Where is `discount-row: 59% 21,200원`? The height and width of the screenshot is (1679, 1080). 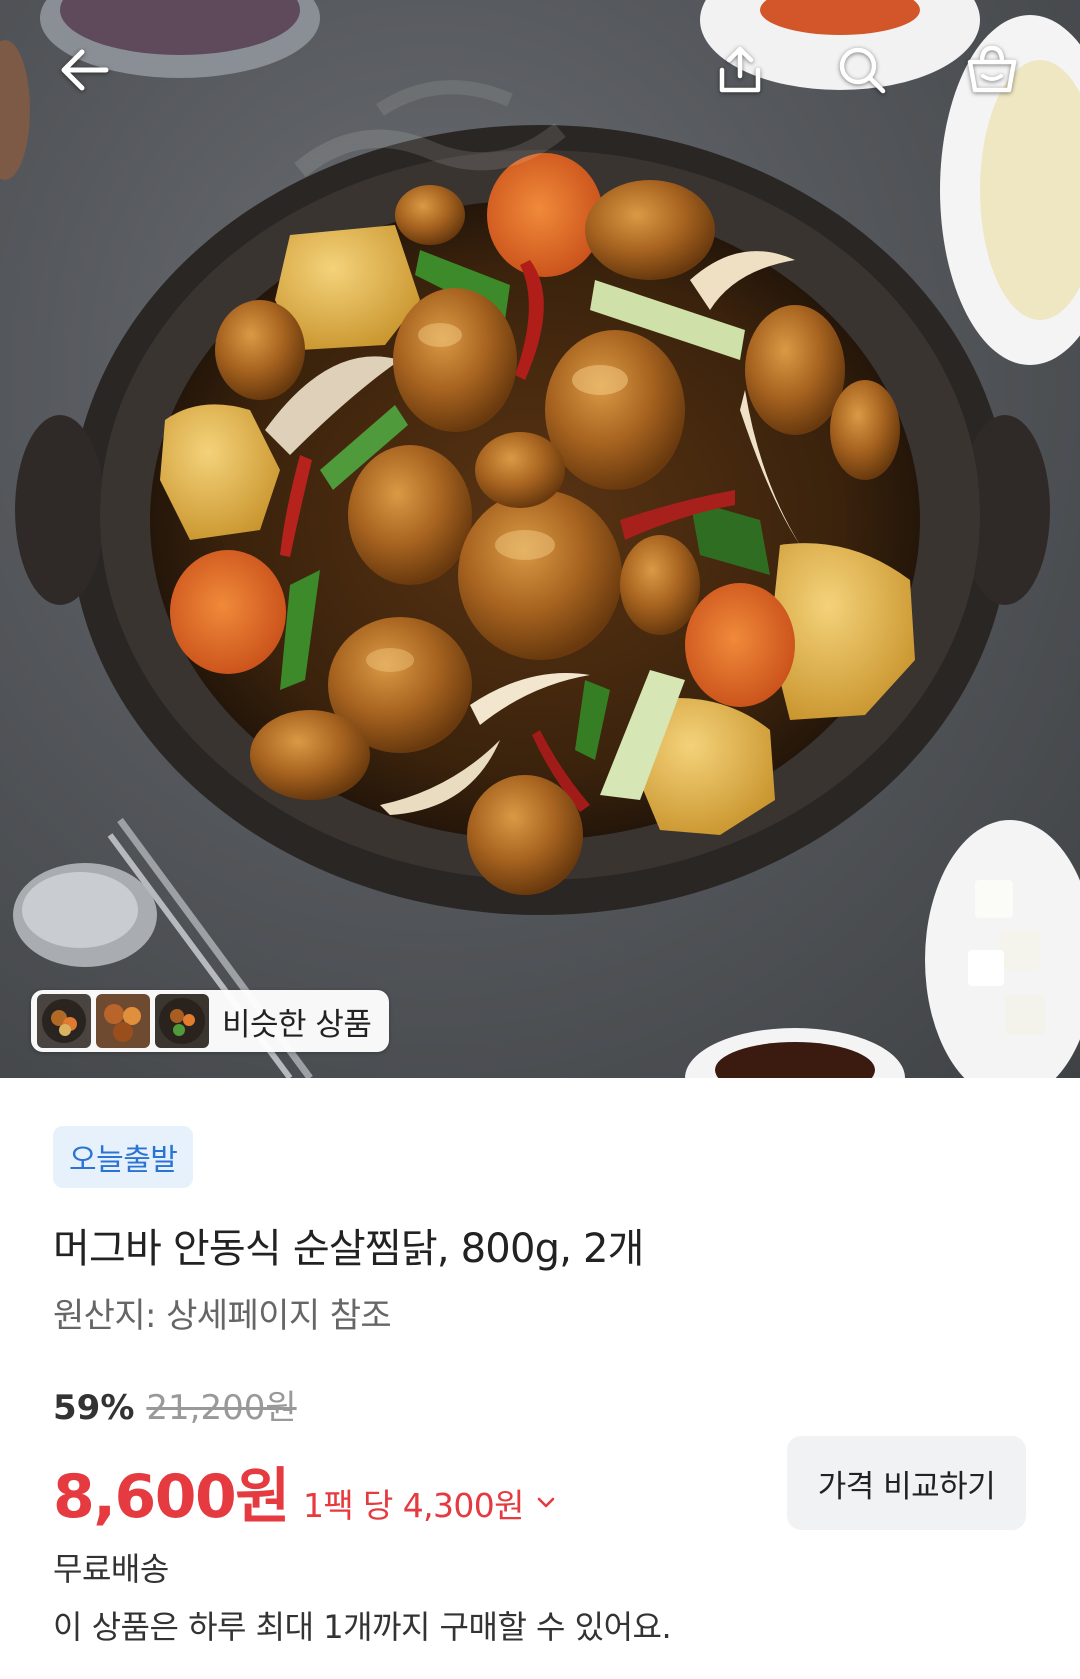
discount-row: 59% 21,200원 is located at coordinates (175, 1404).